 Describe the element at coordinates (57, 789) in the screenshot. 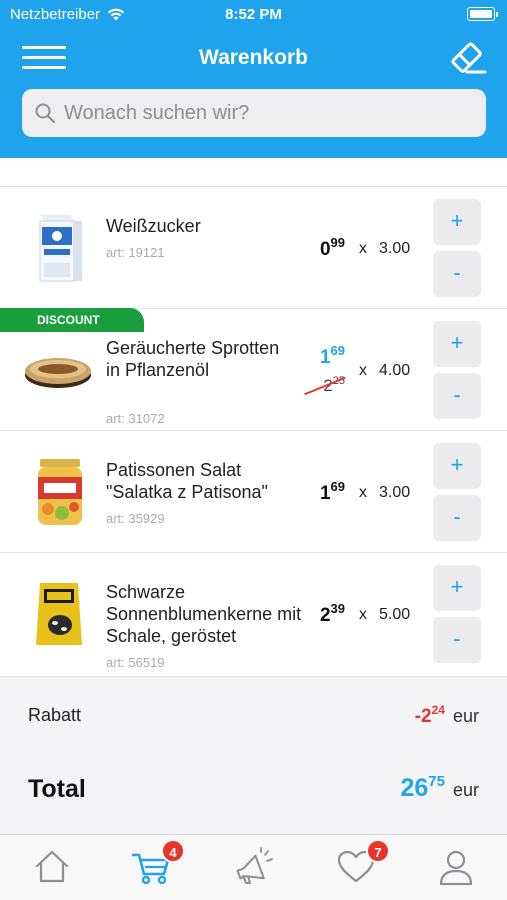

I see `total-label: Total` at that location.